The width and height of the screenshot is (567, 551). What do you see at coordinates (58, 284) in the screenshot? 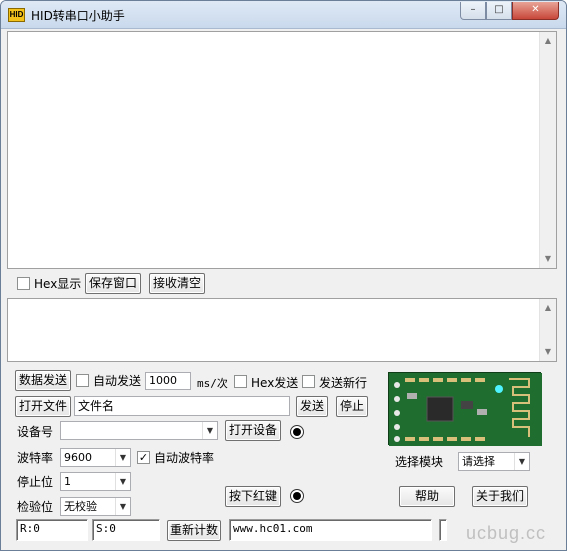
I see `hex-display-label: Hex显示` at bounding box center [58, 284].